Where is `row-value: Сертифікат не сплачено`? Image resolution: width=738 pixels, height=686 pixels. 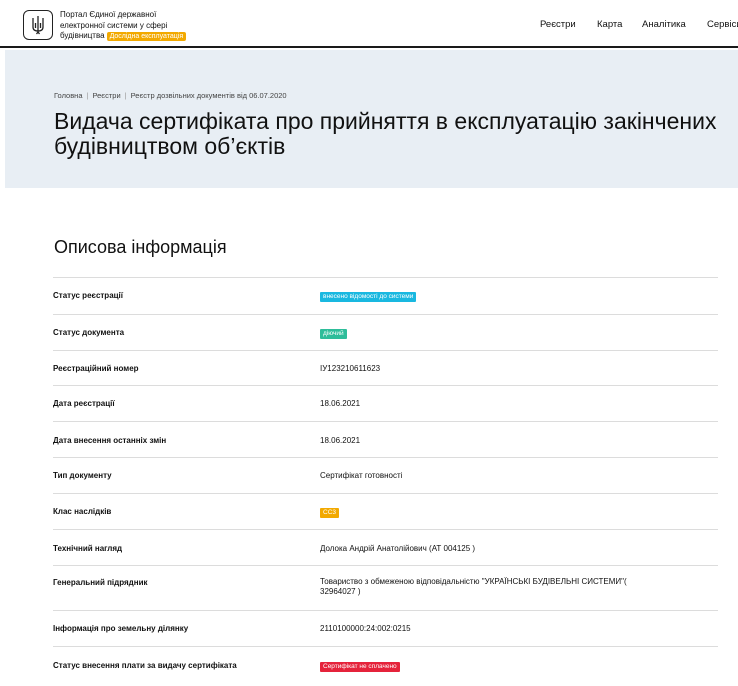 row-value: Сертифікат не сплачено is located at coordinates (360, 666).